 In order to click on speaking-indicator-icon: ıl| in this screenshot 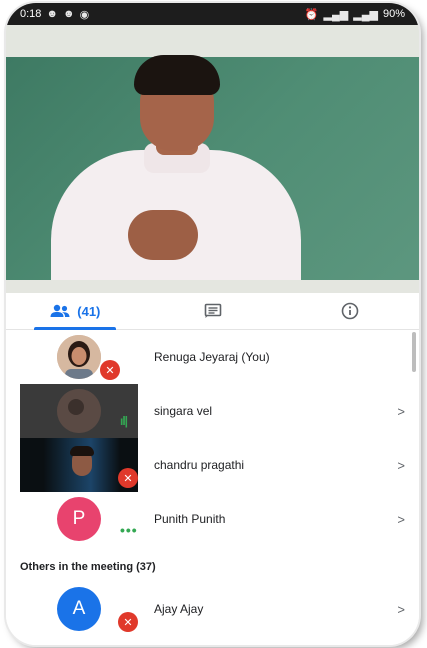, I will do `click(124, 421)`.